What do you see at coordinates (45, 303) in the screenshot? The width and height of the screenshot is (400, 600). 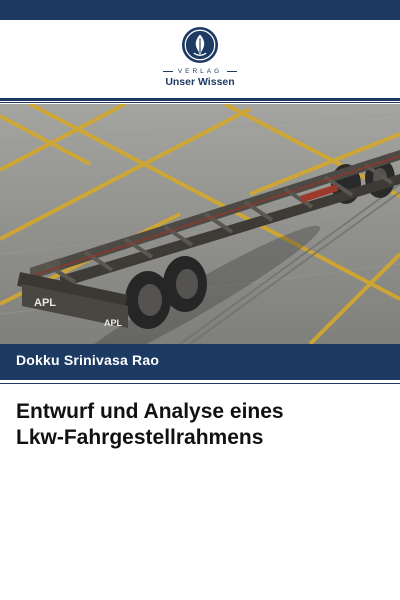 I see `trailer-marking-left: APL` at bounding box center [45, 303].